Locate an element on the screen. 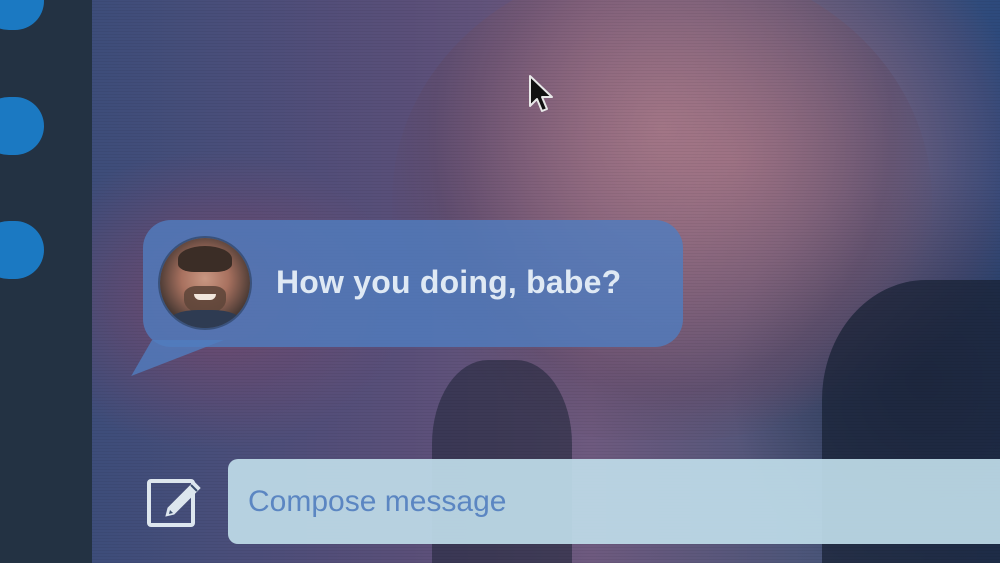  contact-avatar is located at coordinates (205, 283).